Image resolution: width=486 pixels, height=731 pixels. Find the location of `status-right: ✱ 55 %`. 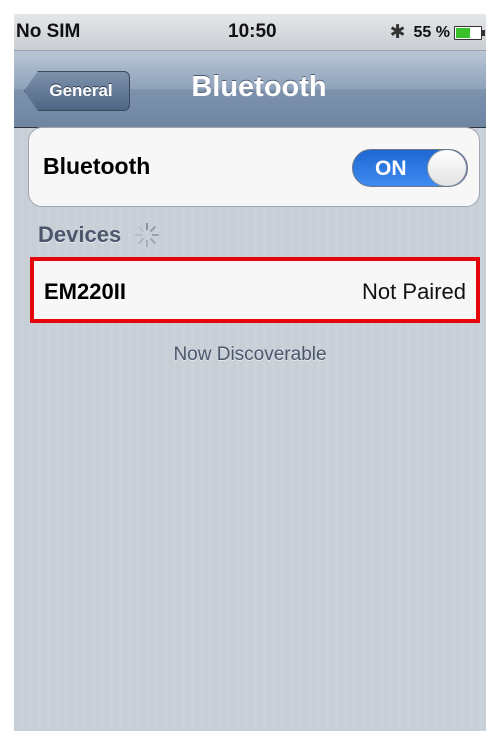

status-right: ✱ 55 % is located at coordinates (437, 32).